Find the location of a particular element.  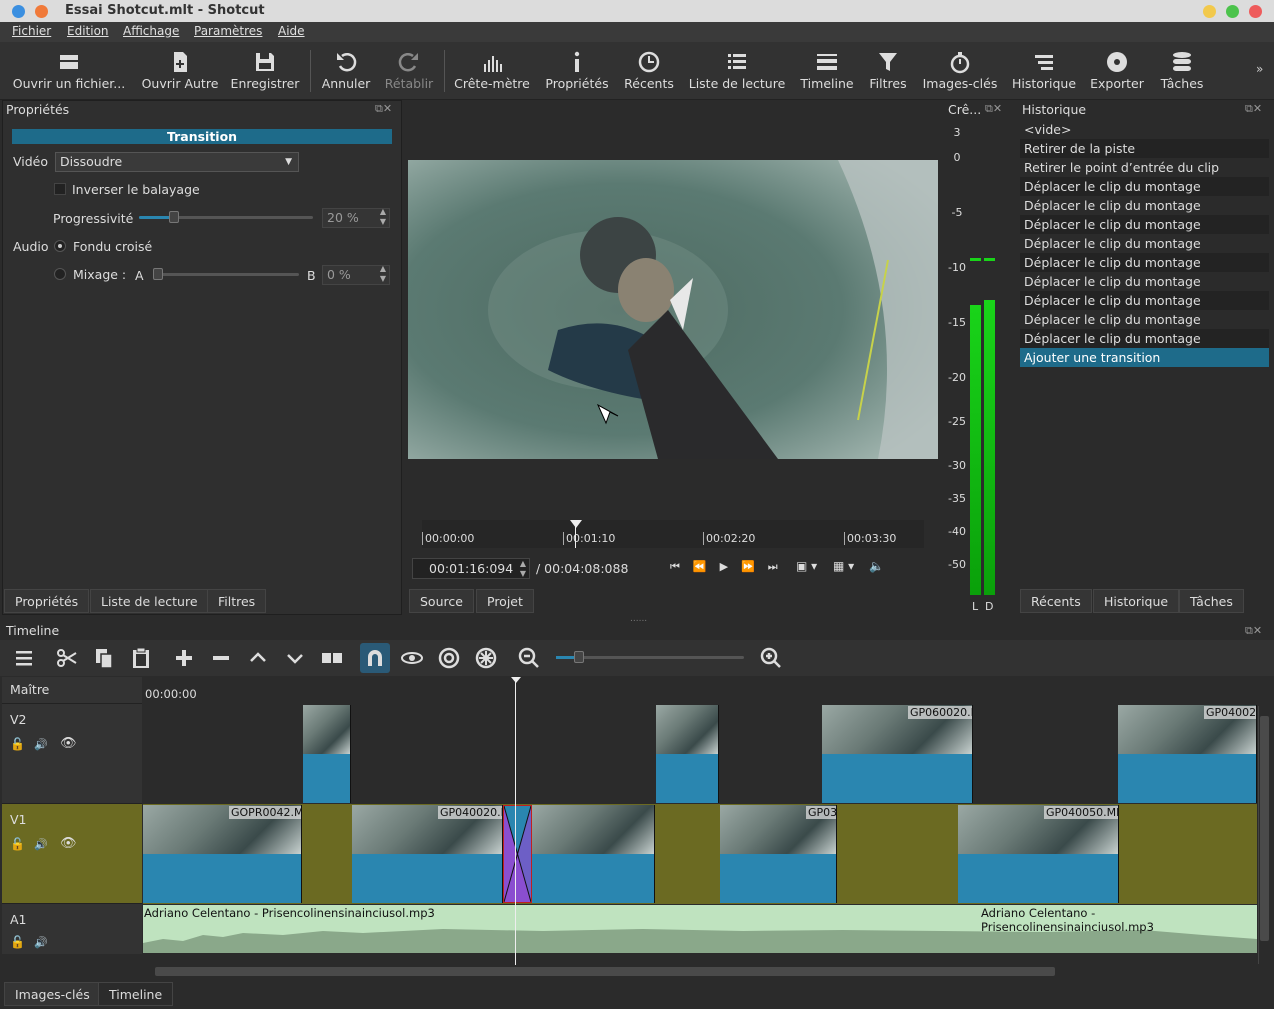

tab-recent: Récents is located at coordinates (1056, 601).